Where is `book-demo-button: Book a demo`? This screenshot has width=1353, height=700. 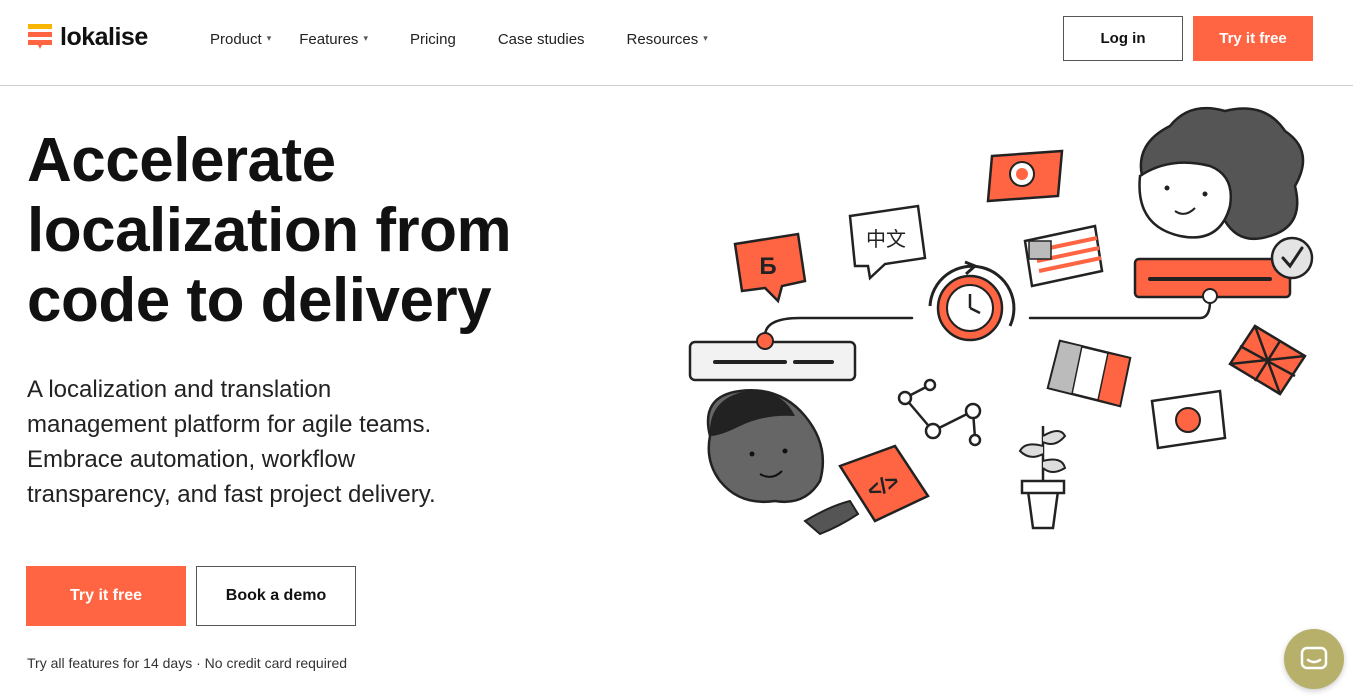 book-demo-button: Book a demo is located at coordinates (276, 596).